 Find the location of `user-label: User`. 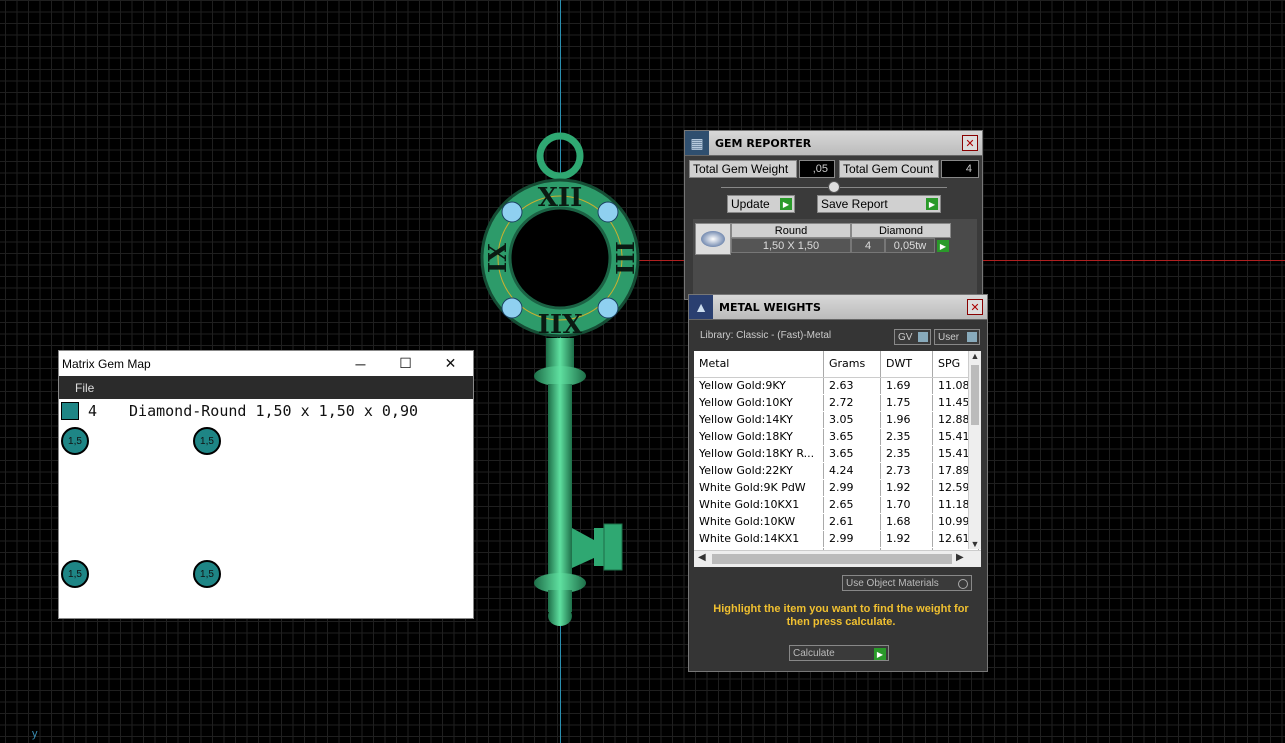

user-label: User is located at coordinates (949, 337).